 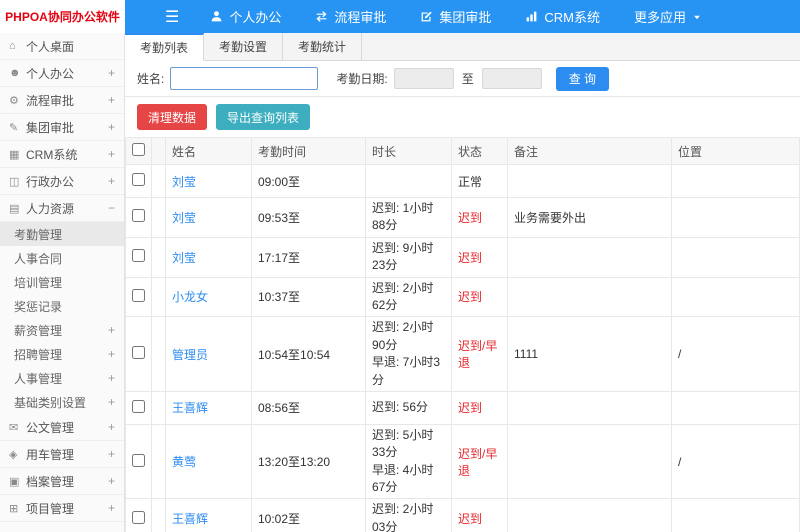 What do you see at coordinates (668, 16) in the screenshot?
I see `nav-more-apps: 更多应用` at bounding box center [668, 16].